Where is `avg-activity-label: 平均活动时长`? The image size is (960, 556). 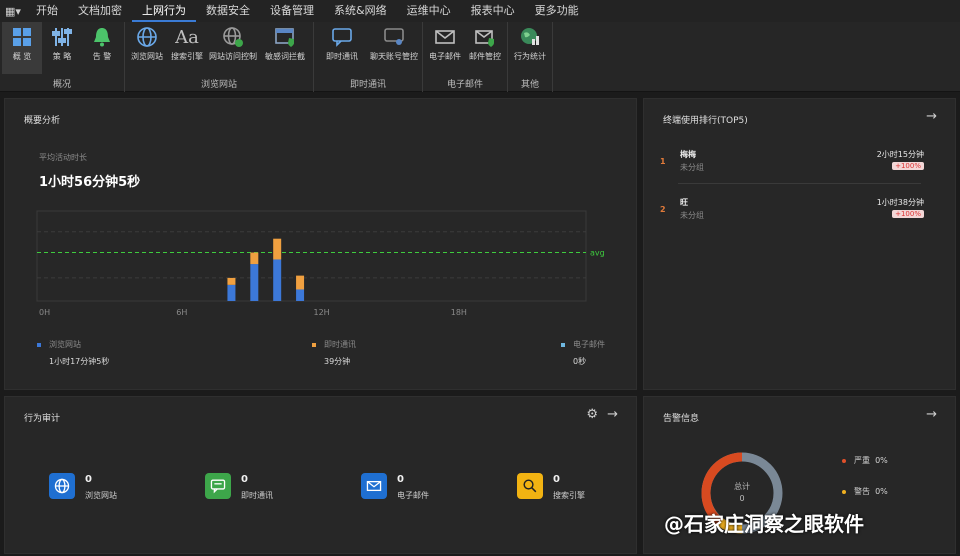
avg-activity-label: 平均活动时长 is located at coordinates (63, 157).